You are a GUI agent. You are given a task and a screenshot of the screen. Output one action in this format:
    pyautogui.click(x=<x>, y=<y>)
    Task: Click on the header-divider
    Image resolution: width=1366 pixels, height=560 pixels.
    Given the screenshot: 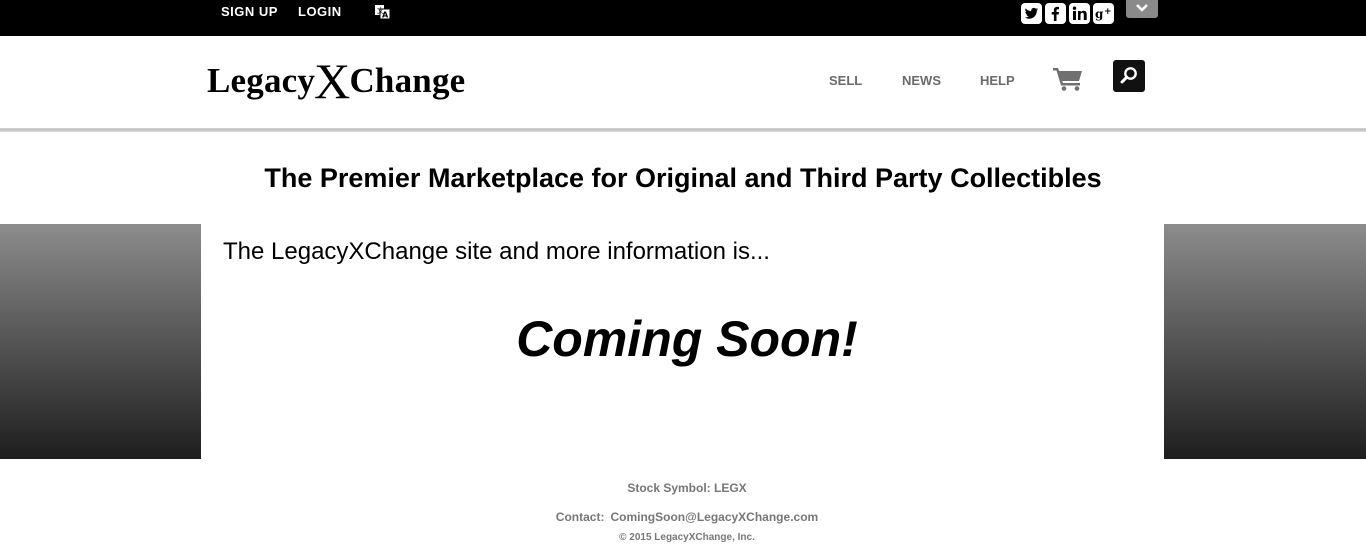 What is the action you would take?
    pyautogui.click(x=683, y=130)
    